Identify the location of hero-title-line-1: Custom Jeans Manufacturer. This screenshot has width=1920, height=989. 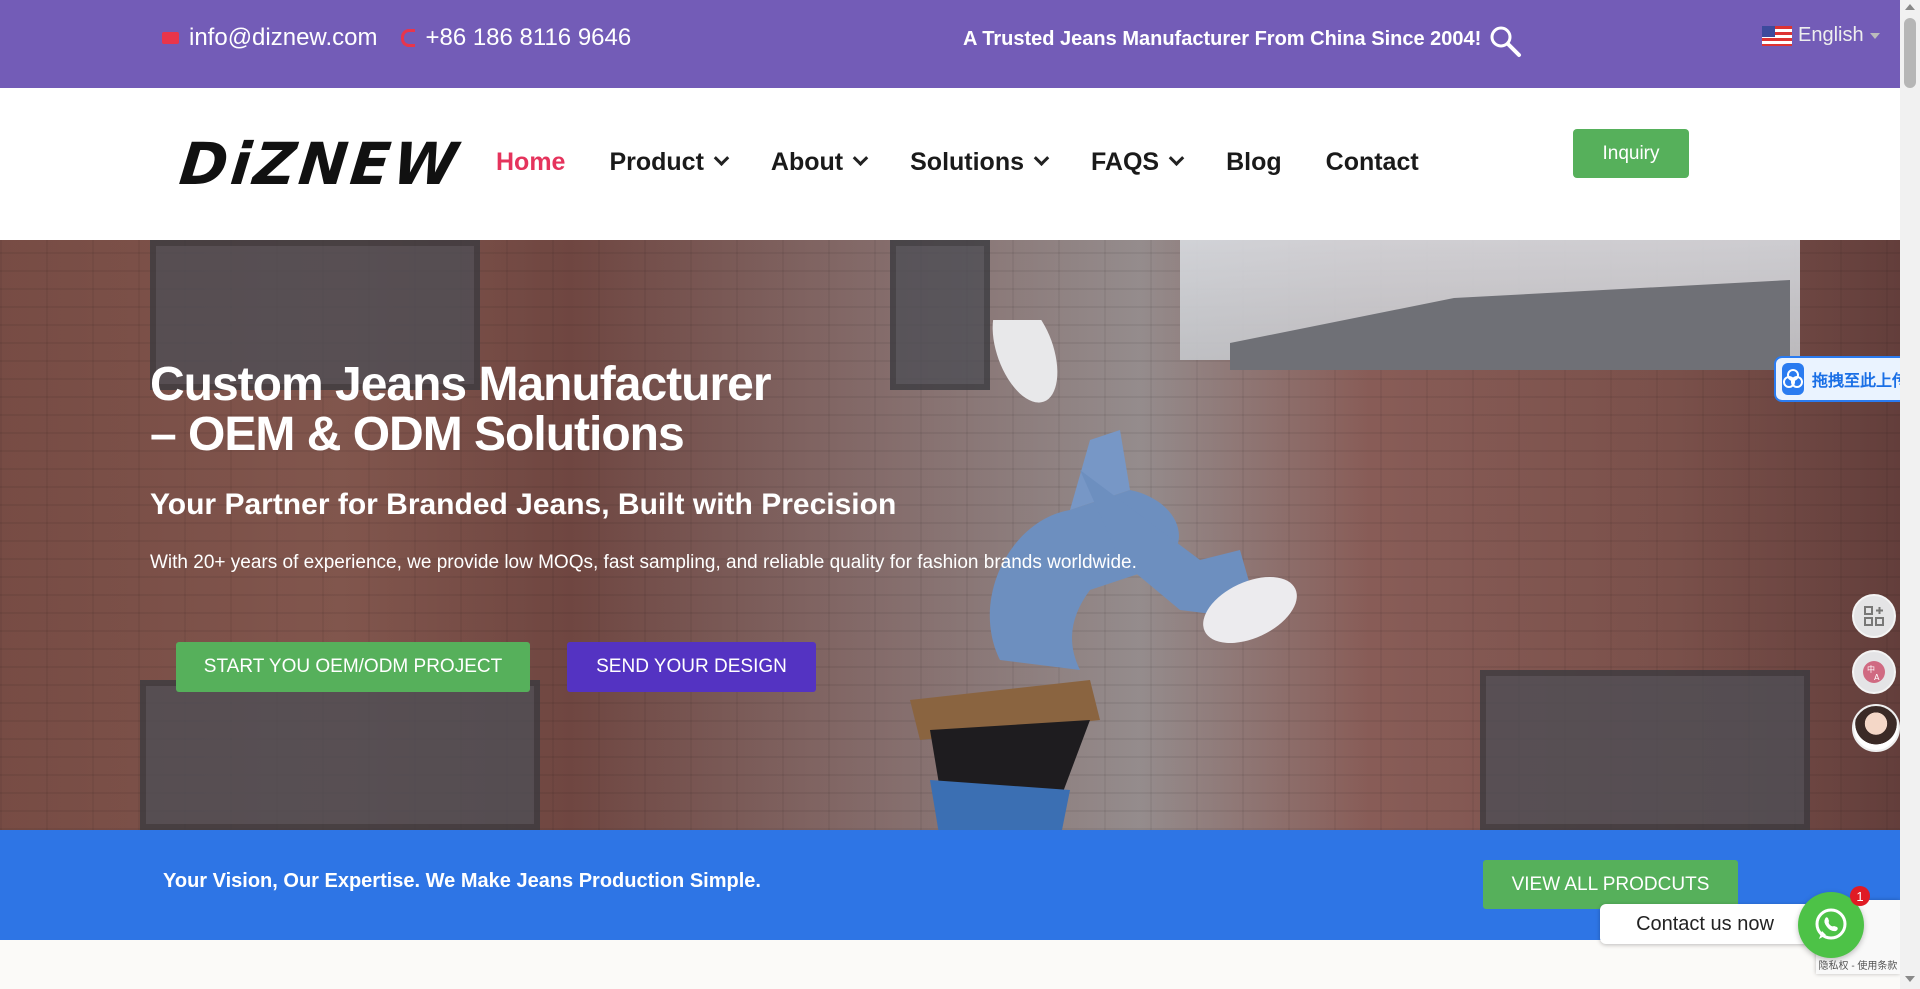
(461, 384).